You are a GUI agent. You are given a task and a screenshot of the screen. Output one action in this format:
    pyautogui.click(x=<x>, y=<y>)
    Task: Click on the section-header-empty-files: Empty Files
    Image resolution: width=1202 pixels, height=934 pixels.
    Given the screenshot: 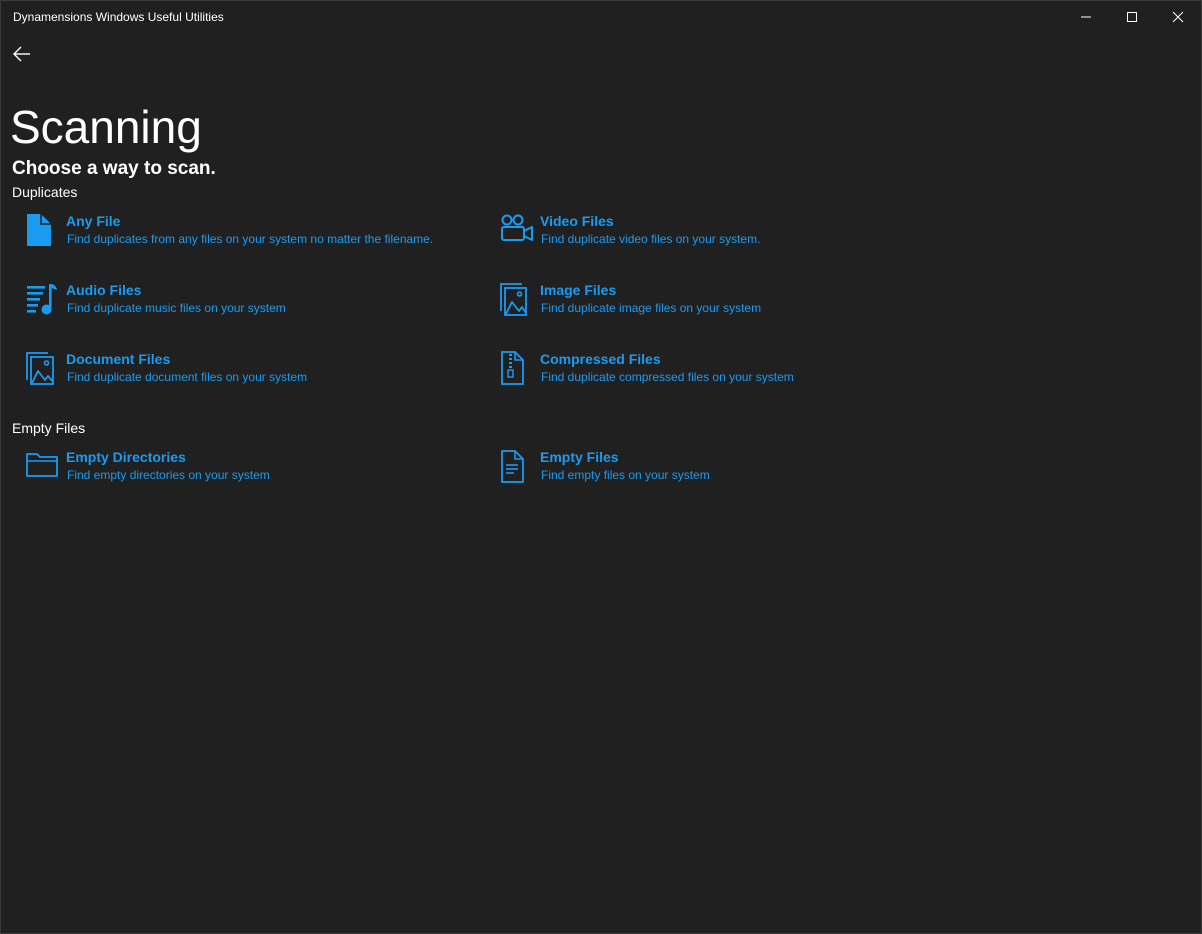 What is the action you would take?
    pyautogui.click(x=49, y=428)
    